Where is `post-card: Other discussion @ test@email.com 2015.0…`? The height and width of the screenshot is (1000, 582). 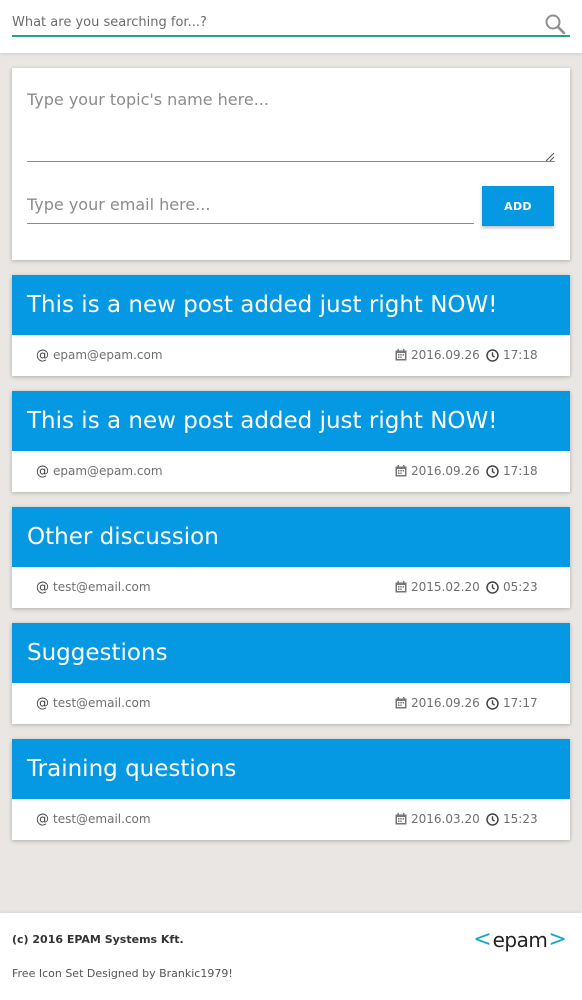 post-card: Other discussion @ test@email.com 2015.0… is located at coordinates (291, 557).